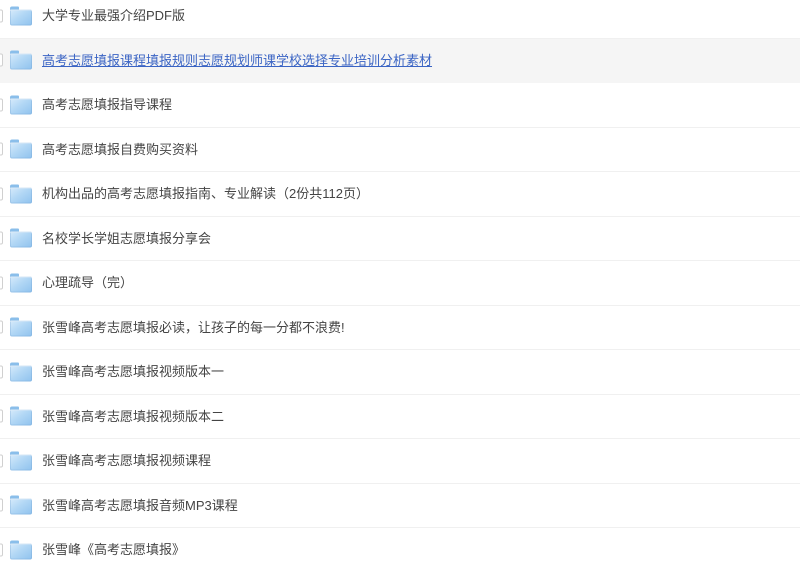 The image size is (800, 567). I want to click on file-name-link: 大学专业最强介绍PDF版, so click(113, 15).